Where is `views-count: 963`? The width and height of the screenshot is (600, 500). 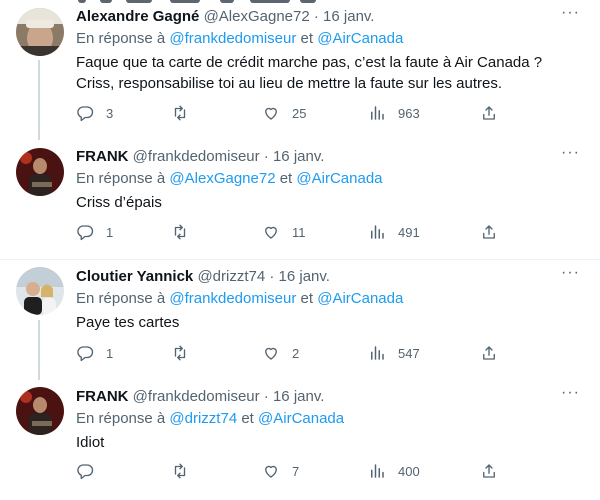
views-count: 963 is located at coordinates (409, 113).